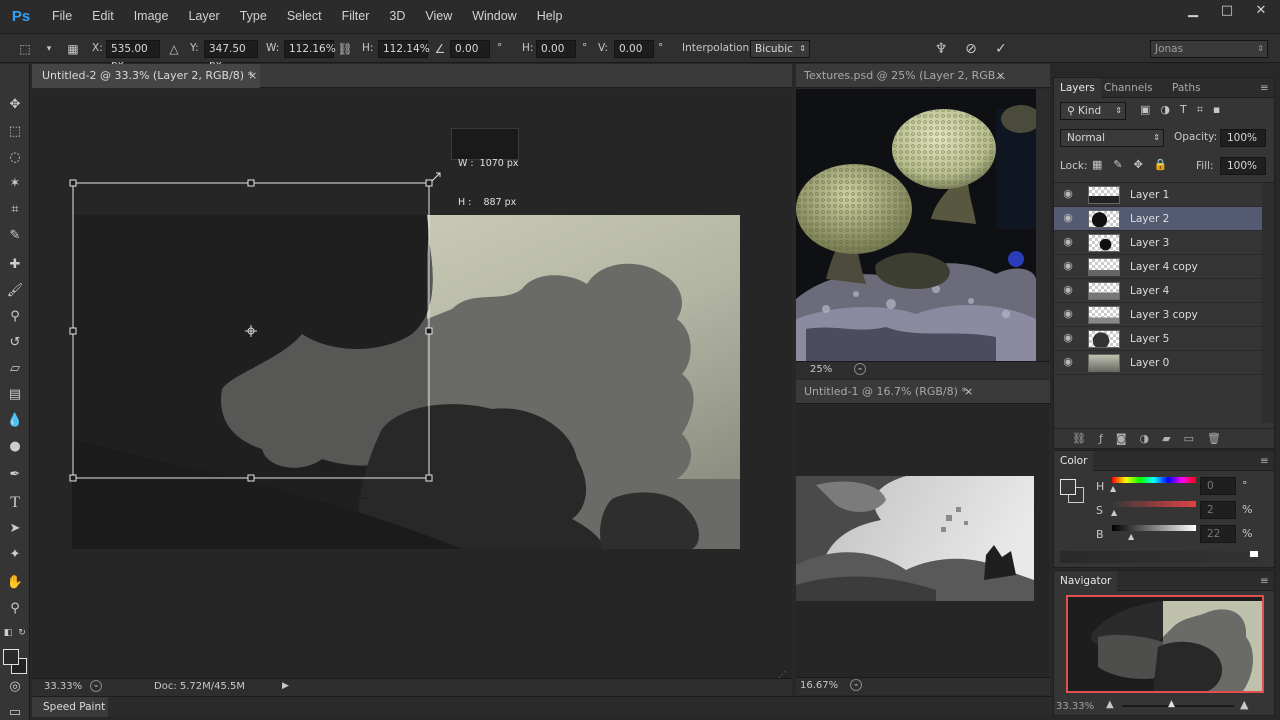 The width and height of the screenshot is (1280, 720). Describe the element at coordinates (15, 503) in the screenshot. I see `type-tool-icon: T` at that location.